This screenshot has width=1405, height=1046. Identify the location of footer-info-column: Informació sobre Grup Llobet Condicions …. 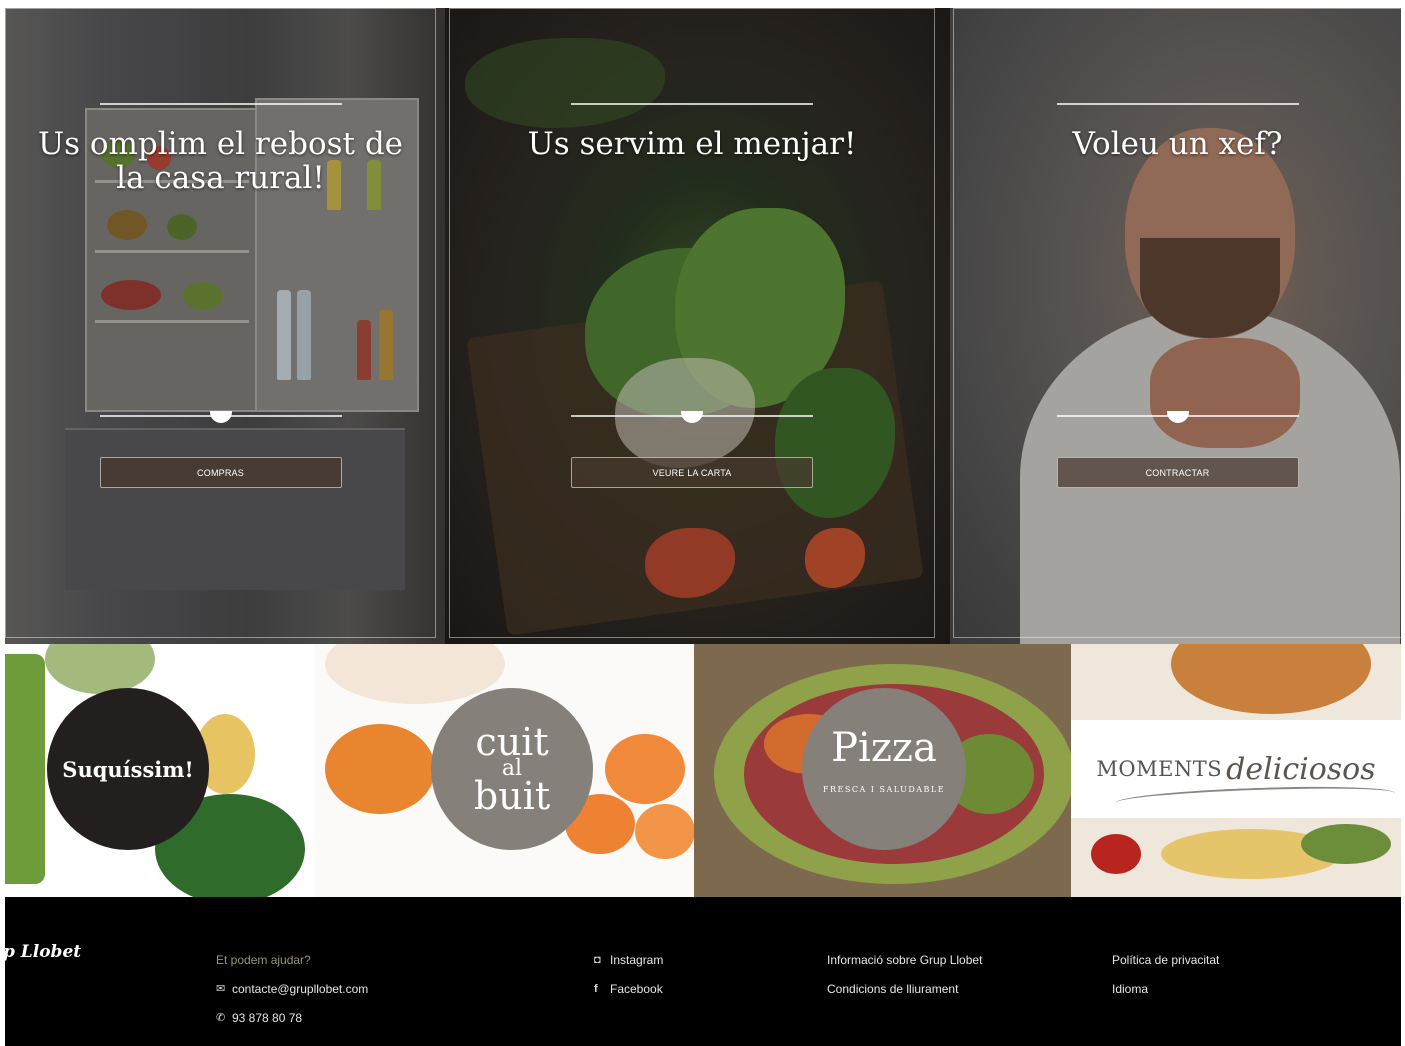
(904, 974).